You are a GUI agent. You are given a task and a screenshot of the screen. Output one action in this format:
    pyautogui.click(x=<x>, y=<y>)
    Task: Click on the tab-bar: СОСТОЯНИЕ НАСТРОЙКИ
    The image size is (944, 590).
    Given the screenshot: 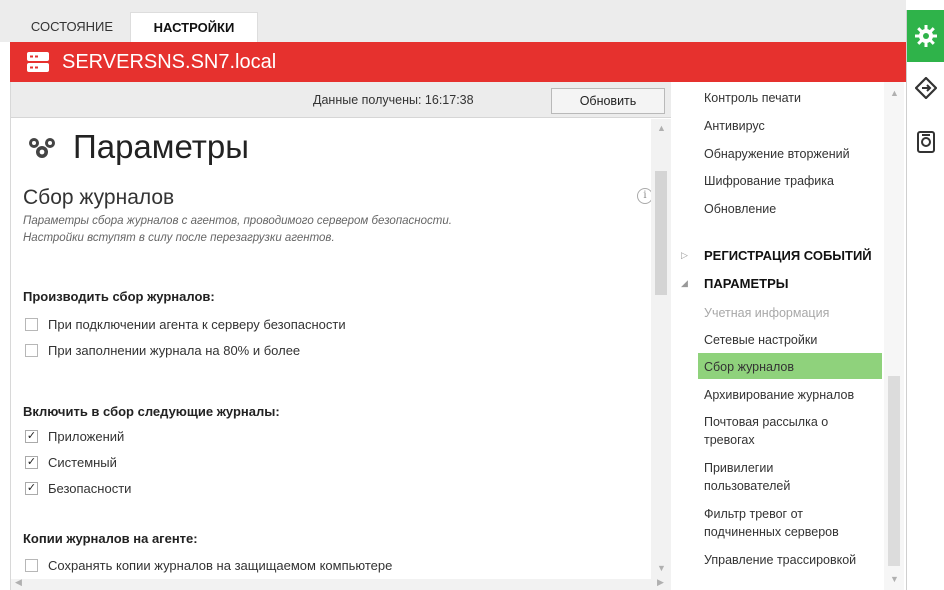 What is the action you would take?
    pyautogui.click(x=453, y=21)
    